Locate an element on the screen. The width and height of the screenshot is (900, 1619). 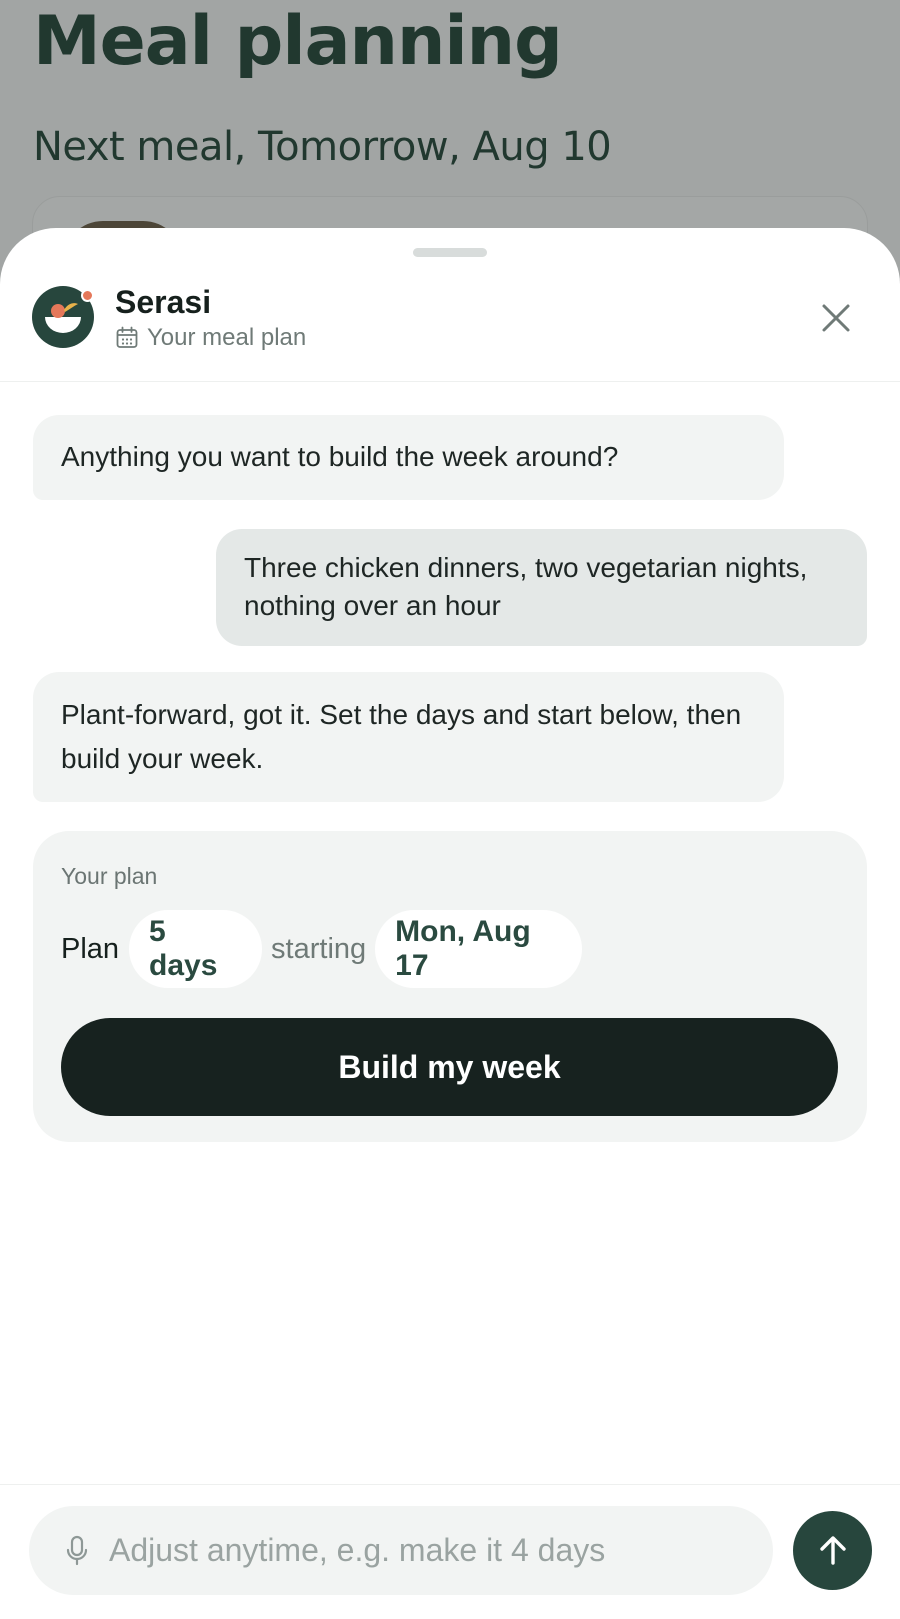
starting-word: starting is located at coordinates (319, 948).